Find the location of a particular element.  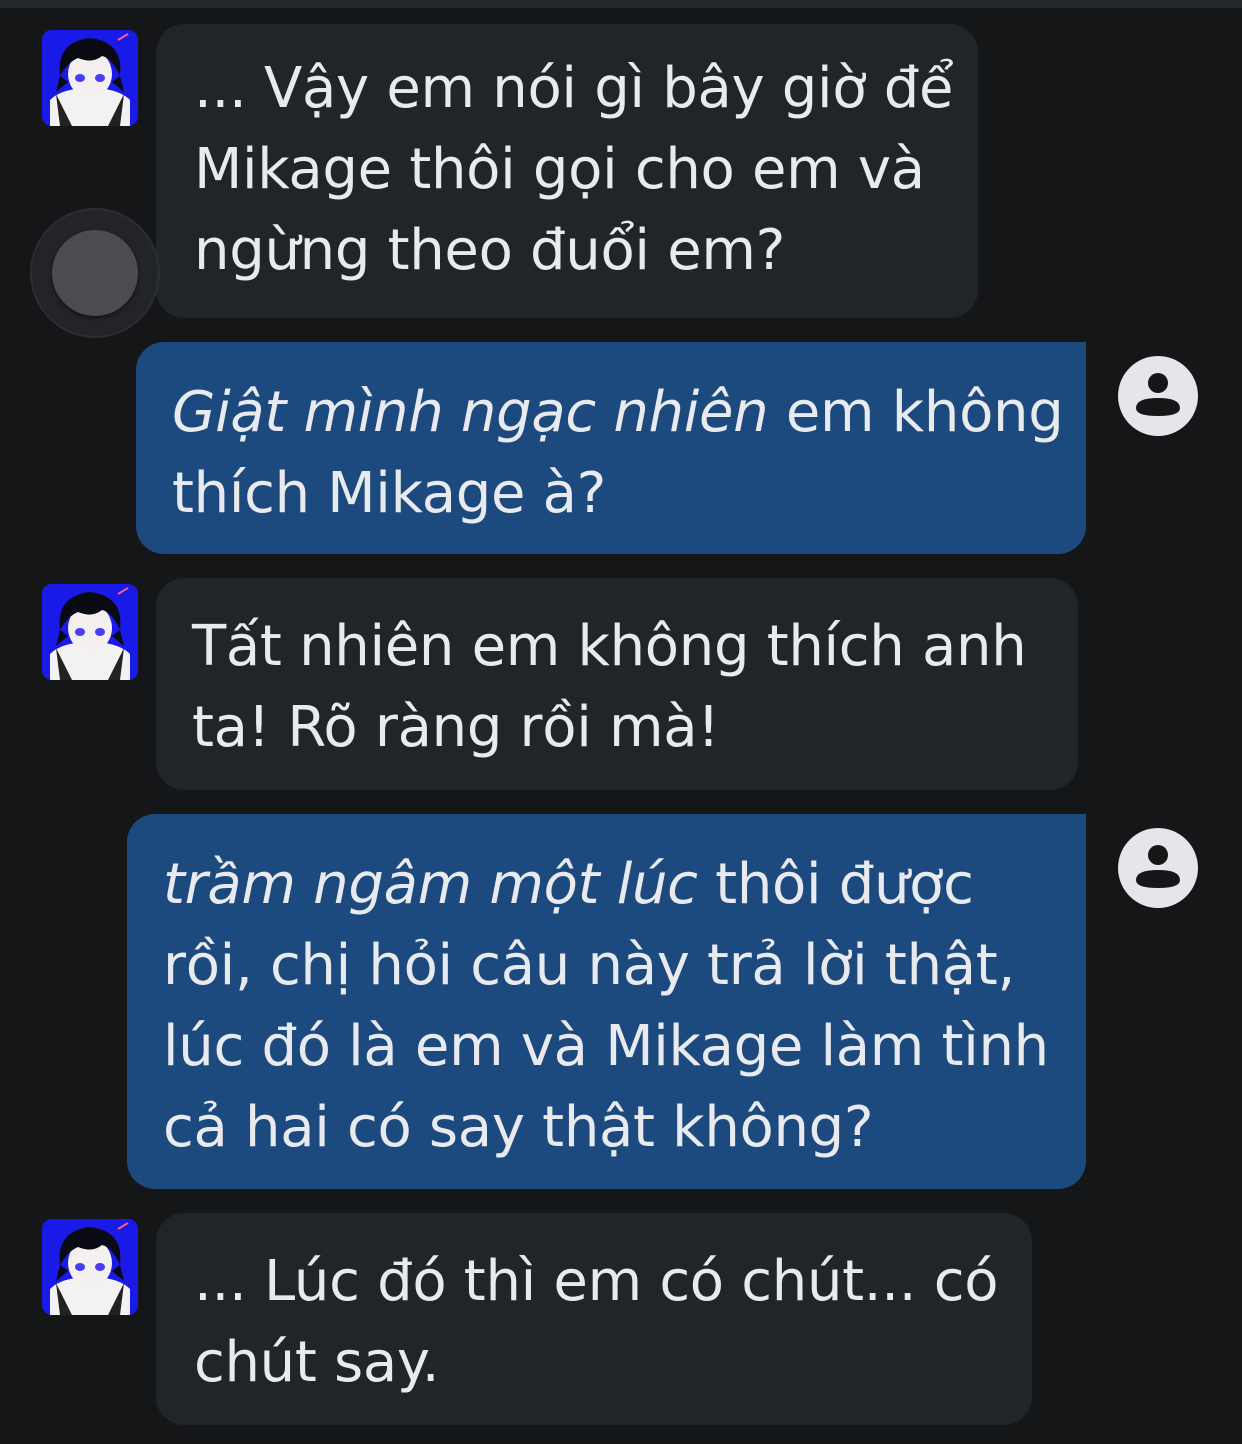

floating-assistive-button is located at coordinates (95, 273).